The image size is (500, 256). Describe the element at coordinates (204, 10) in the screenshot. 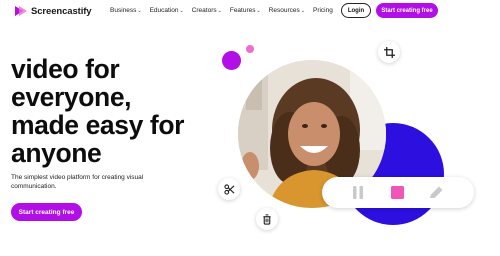

I see `menu-label: Creators` at that location.